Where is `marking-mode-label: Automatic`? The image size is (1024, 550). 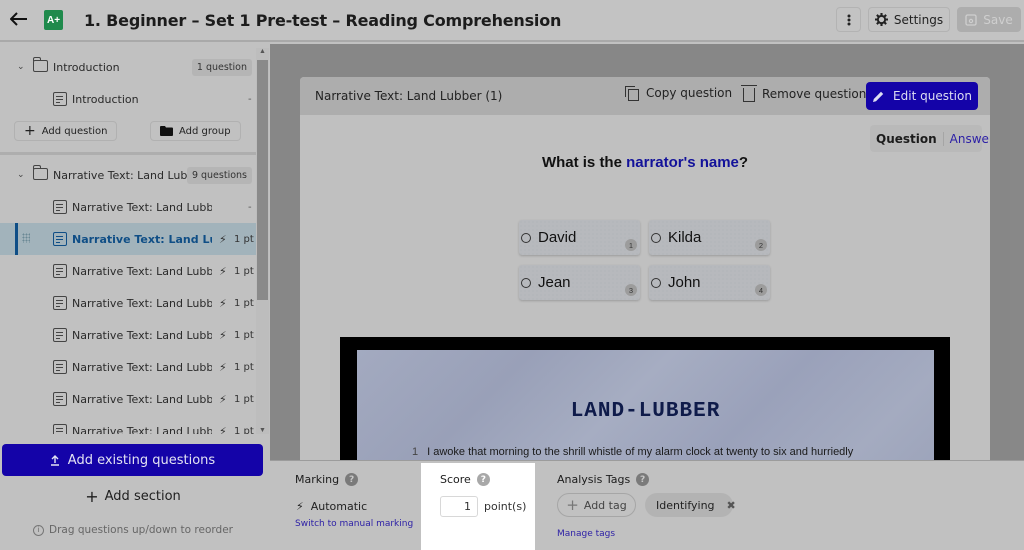 marking-mode-label: Automatic is located at coordinates (339, 506).